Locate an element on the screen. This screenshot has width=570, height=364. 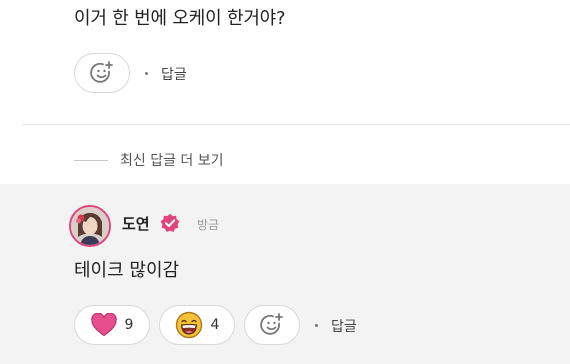
comment-text: 이거 한 번에 오케이 한거야? is located at coordinates (180, 18).